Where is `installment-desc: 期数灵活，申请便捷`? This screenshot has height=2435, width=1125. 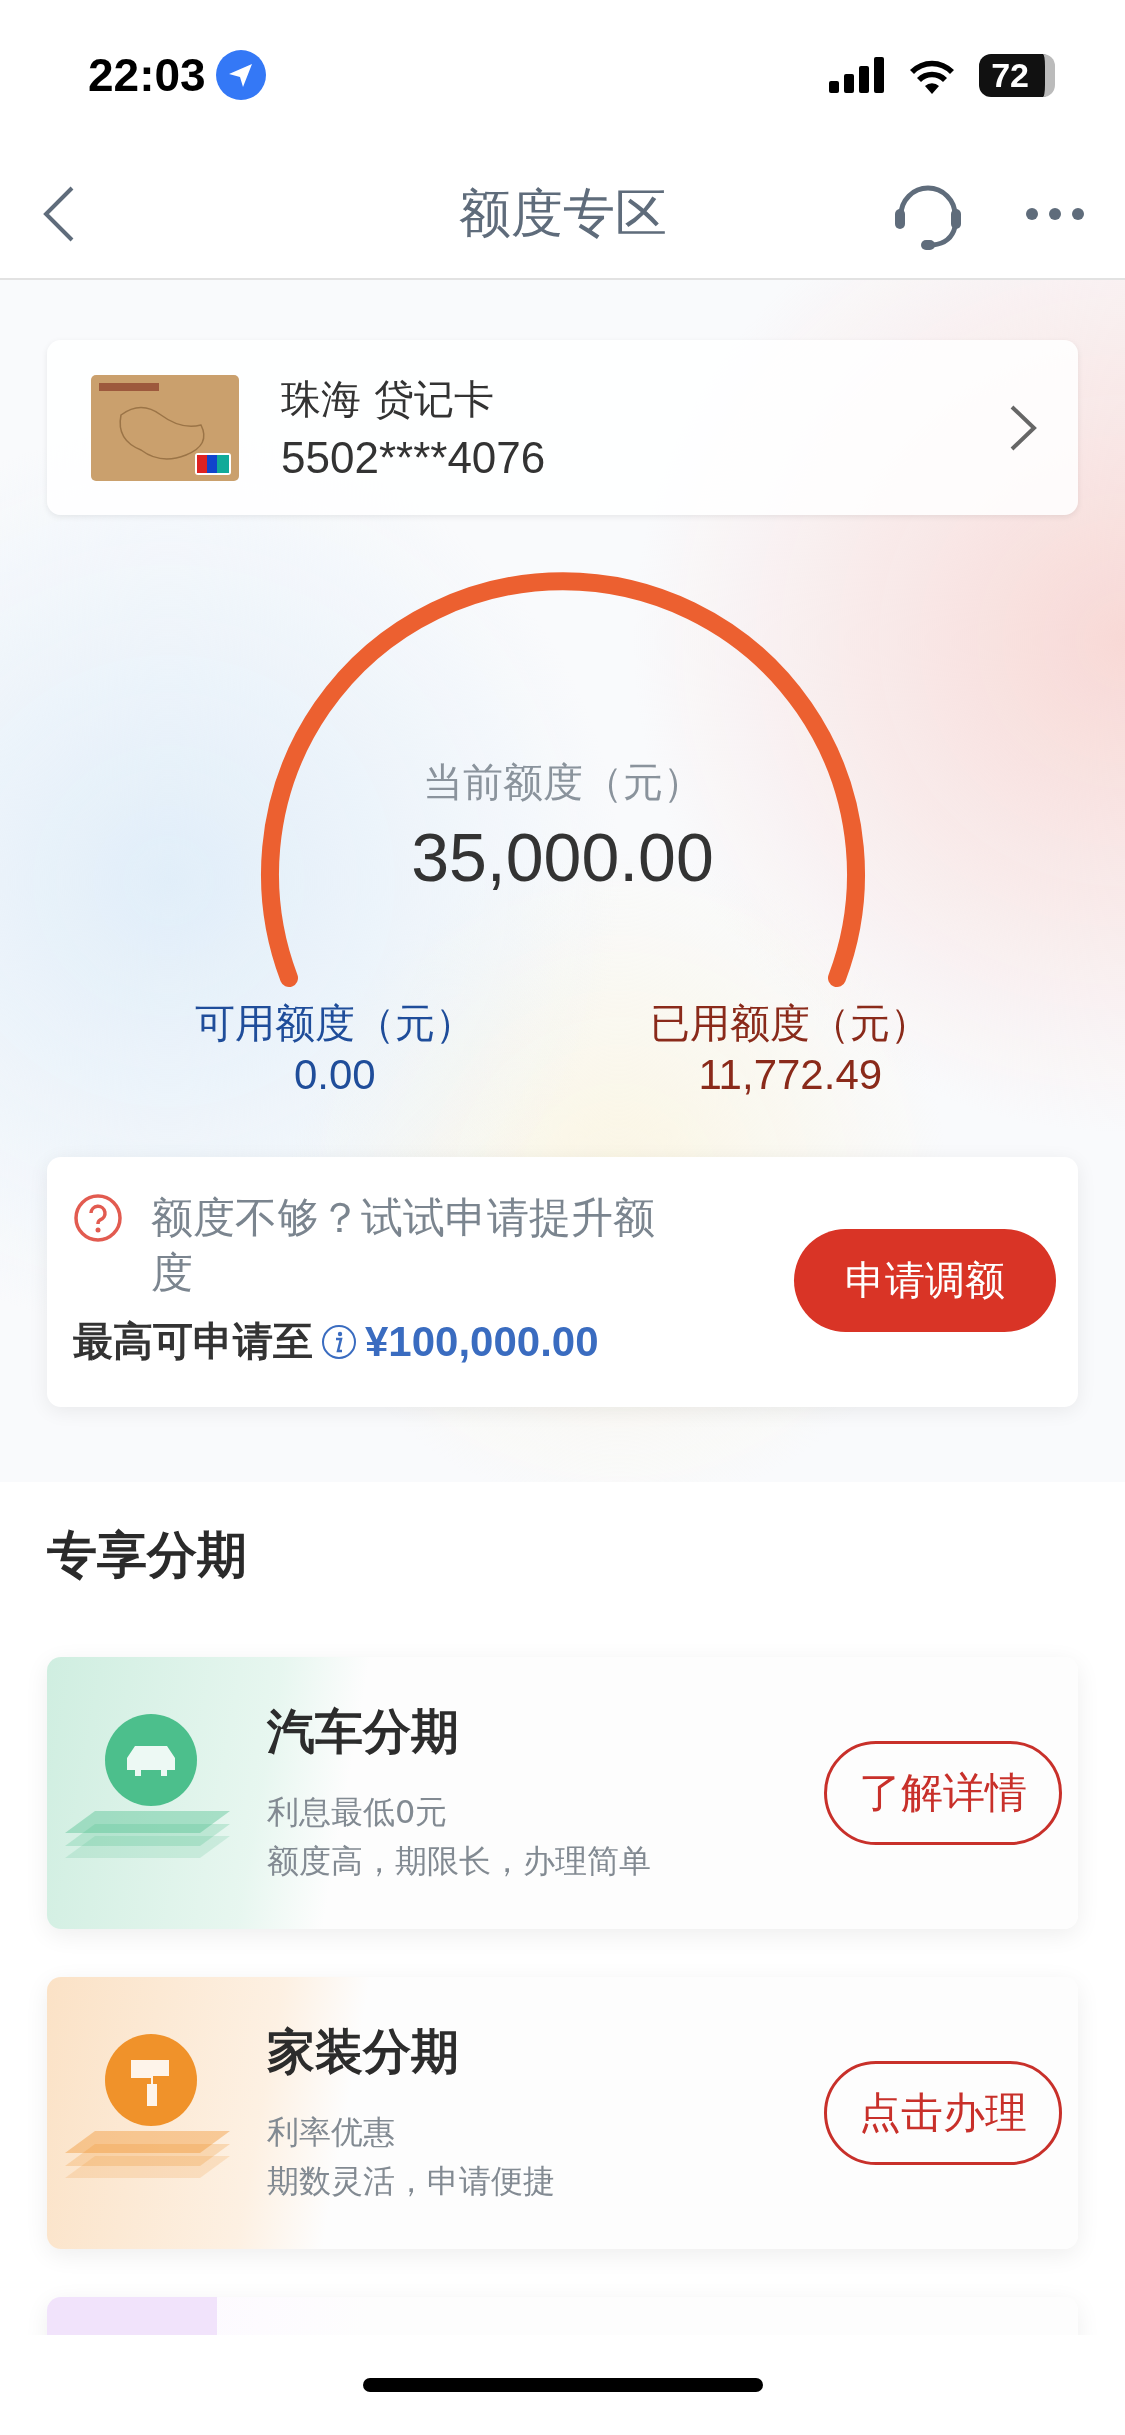
installment-desc: 期数灵活，申请便捷 is located at coordinates (411, 2182).